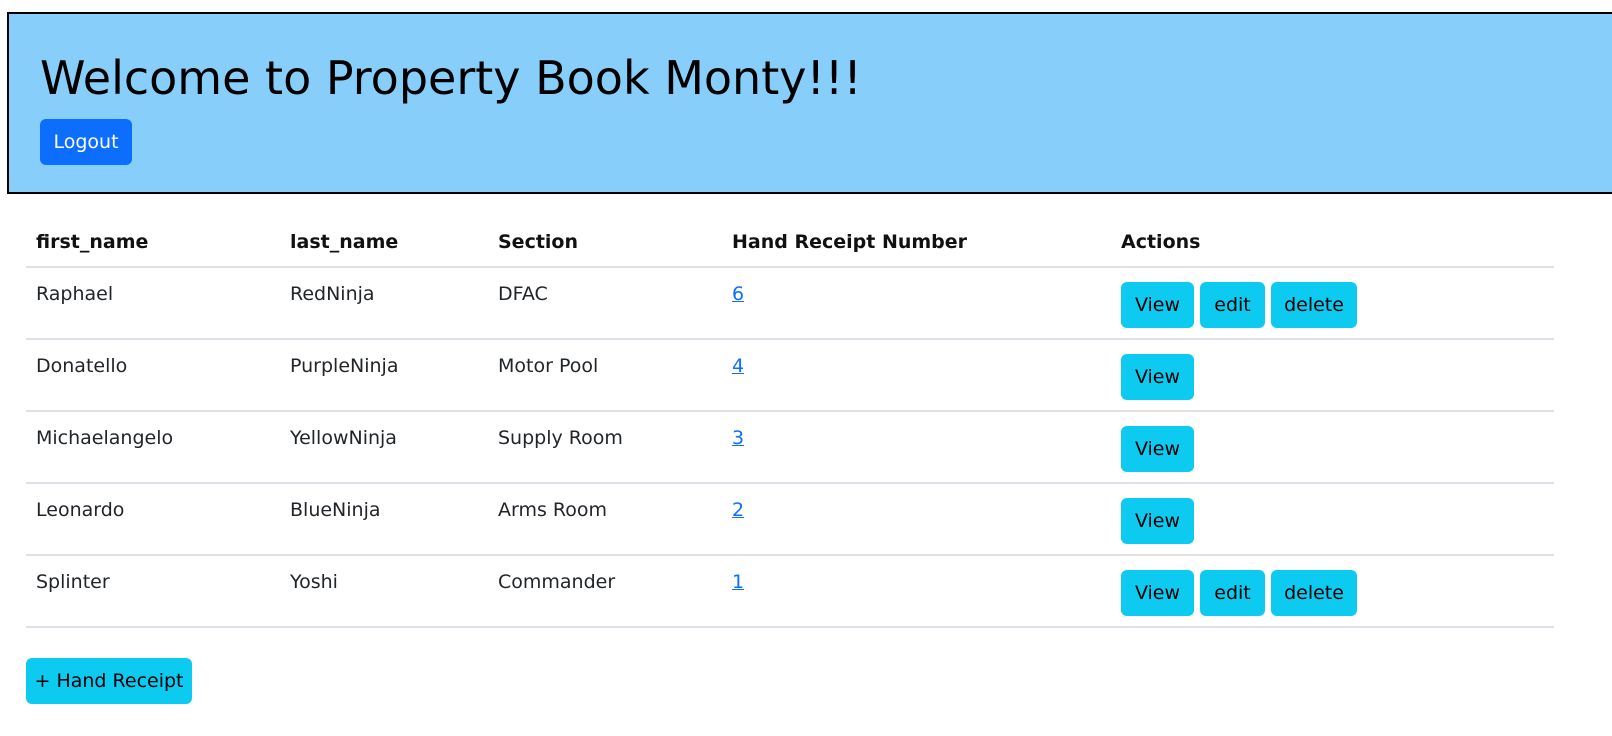  What do you see at coordinates (80, 510) in the screenshot?
I see `first-name: Leonardo` at bounding box center [80, 510].